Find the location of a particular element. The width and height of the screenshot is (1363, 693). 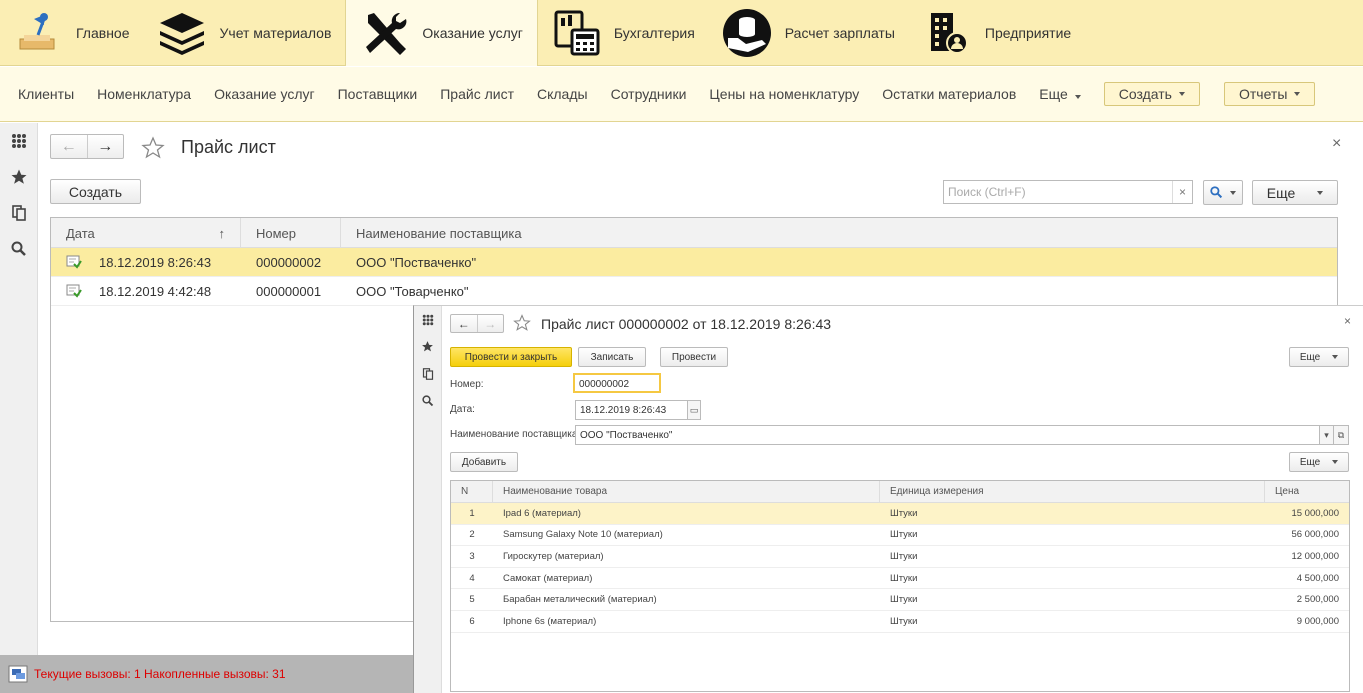

select-dots-icon: ▾ is located at coordinates (1326, 435).